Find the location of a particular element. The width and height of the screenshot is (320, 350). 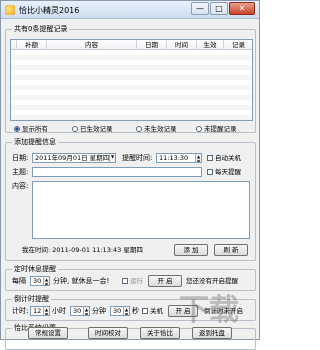

remind-time-value: 11:13:30 is located at coordinates (174, 158).